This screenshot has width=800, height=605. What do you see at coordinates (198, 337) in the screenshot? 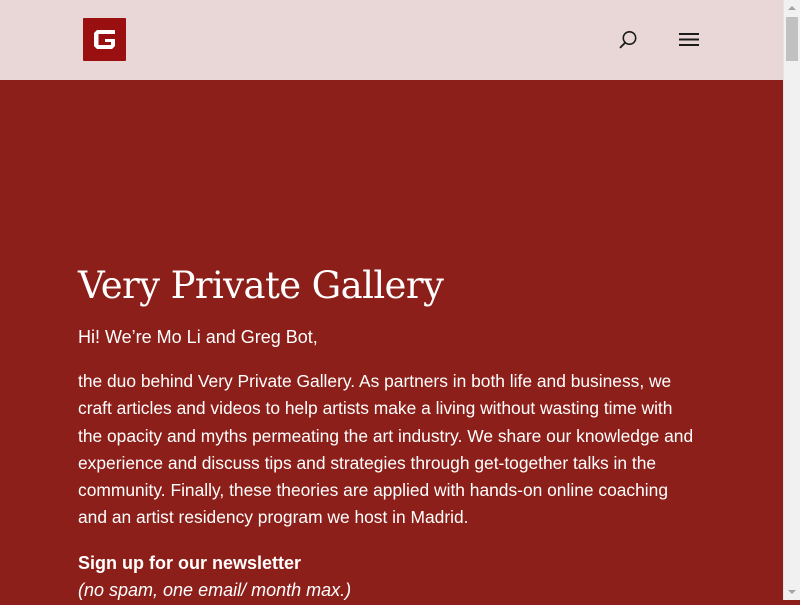
I see `greeting-text: Hi! We’re Mo Li and Greg Bot,` at bounding box center [198, 337].